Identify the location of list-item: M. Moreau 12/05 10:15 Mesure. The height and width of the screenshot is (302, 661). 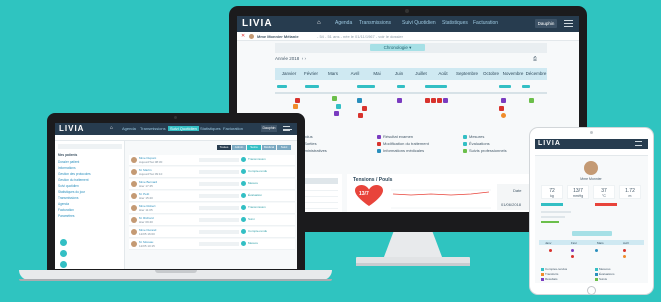
(212, 244).